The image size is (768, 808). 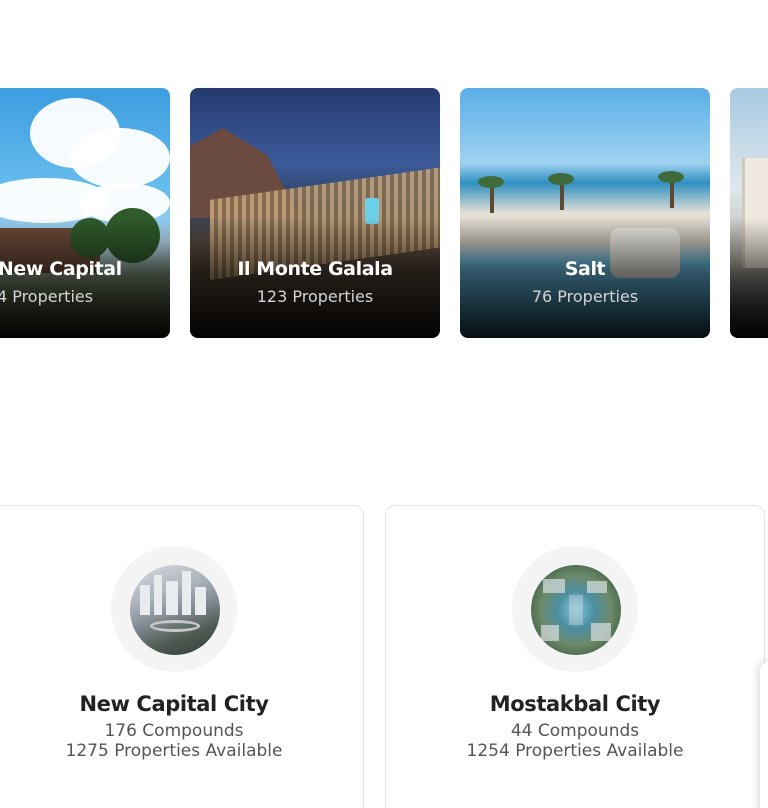 I want to click on project-caption: co New Capital 4 Properties, so click(x=85, y=282).